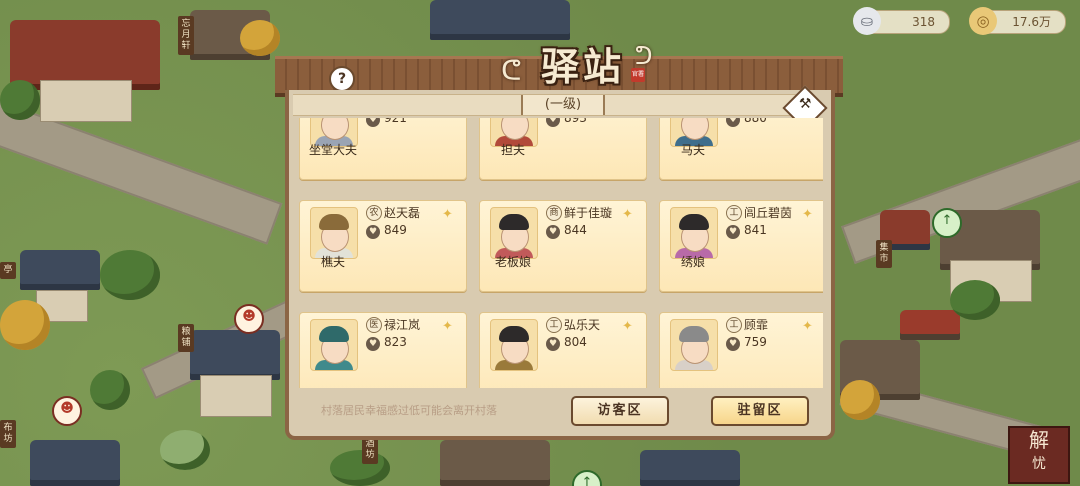 This screenshot has height=486, width=1080. Describe the element at coordinates (512, 262) in the screenshot. I see `resident-job: 老板娘` at that location.